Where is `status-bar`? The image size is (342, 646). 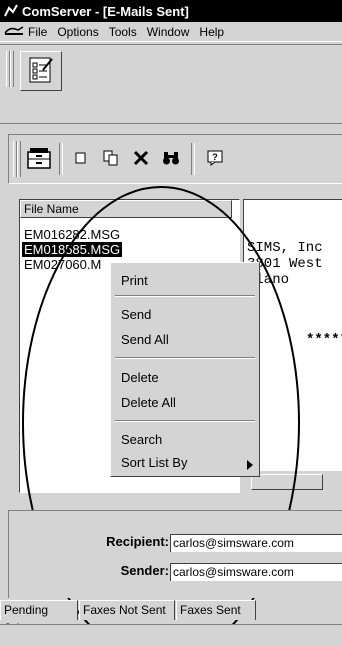
status-bar is located at coordinates (171, 635).